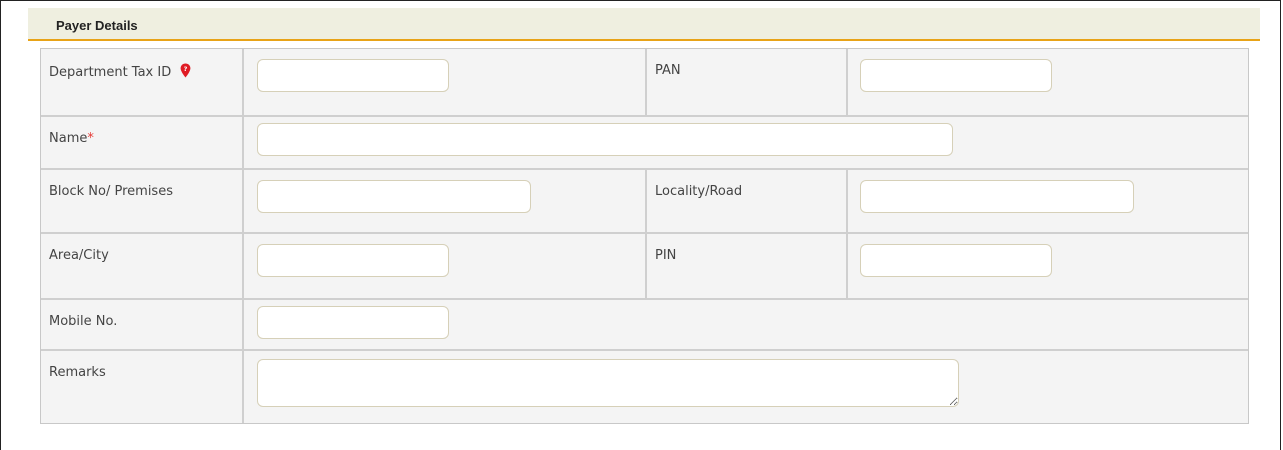 Image resolution: width=1283 pixels, height=450 pixels. Describe the element at coordinates (141, 387) in the screenshot. I see `label-cell: Remarks` at that location.